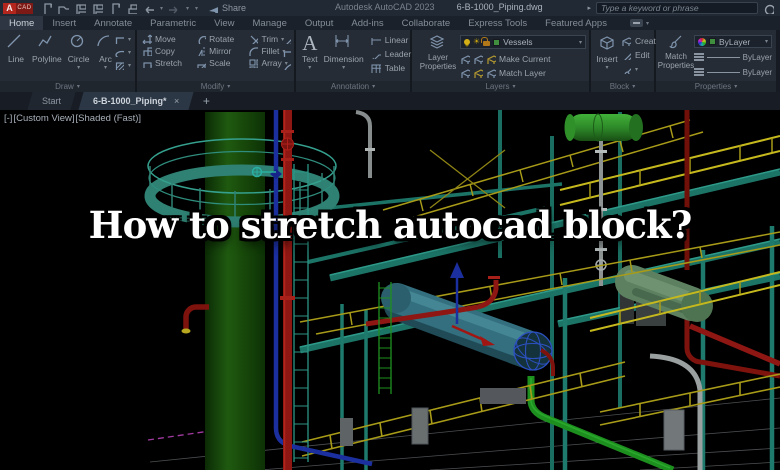  What do you see at coordinates (716, 86) in the screenshot?
I see `panel-properties-label: Properties` at bounding box center [716, 86].